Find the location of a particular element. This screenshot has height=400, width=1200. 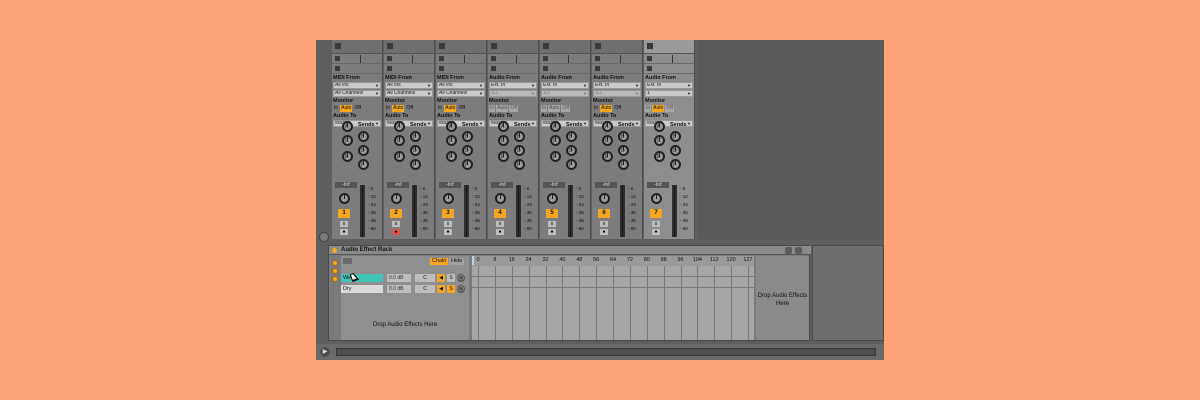

hot-swap-icon is located at coordinates (798, 250).